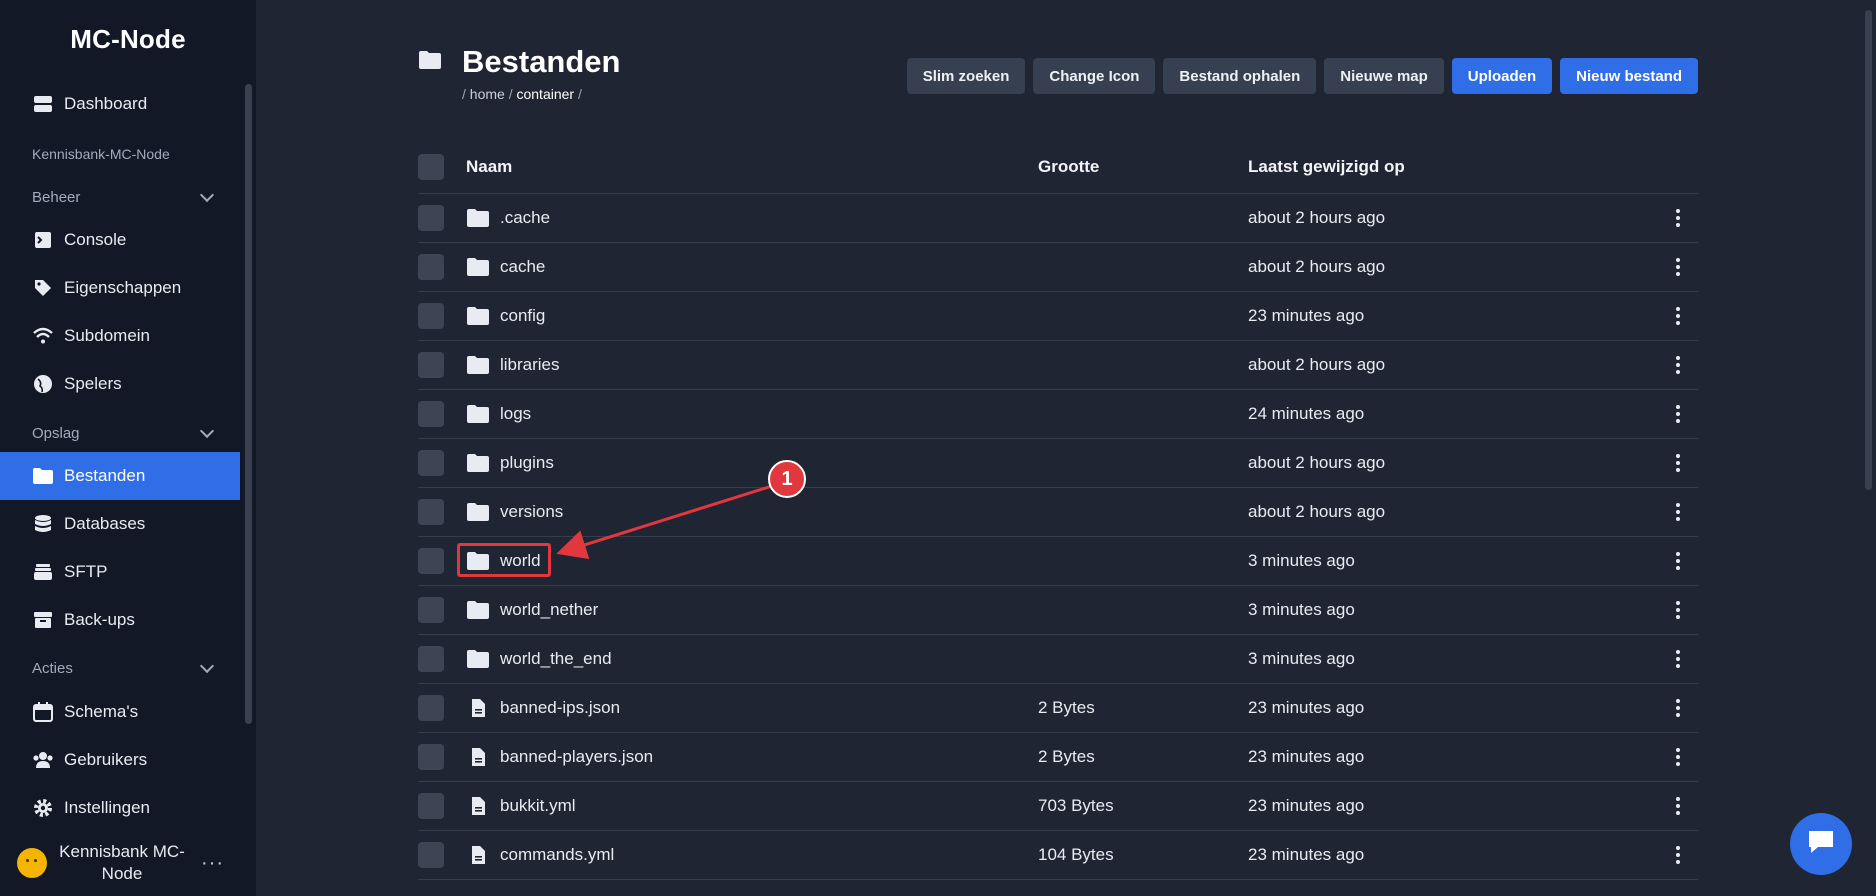 The height and width of the screenshot is (896, 1876). I want to click on file-name: versions, so click(514, 512).